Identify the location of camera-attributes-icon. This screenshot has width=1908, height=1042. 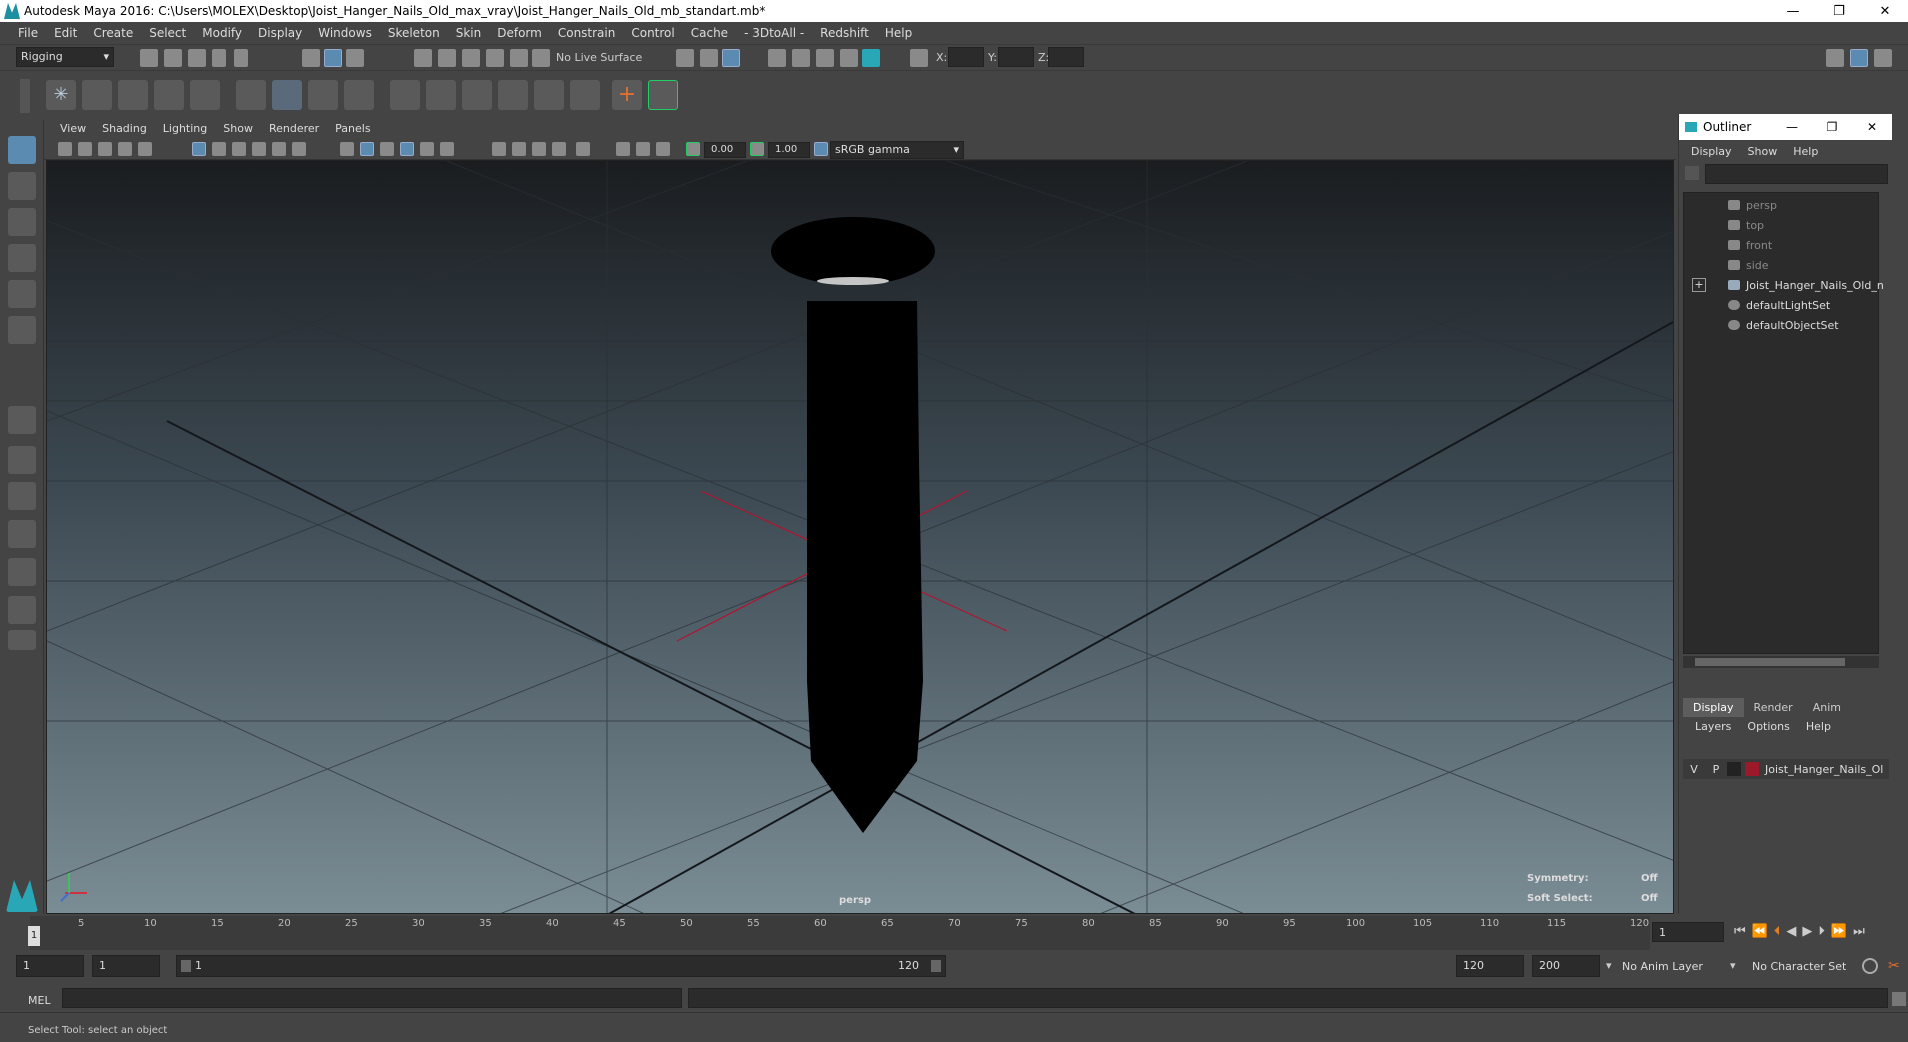
(85, 149).